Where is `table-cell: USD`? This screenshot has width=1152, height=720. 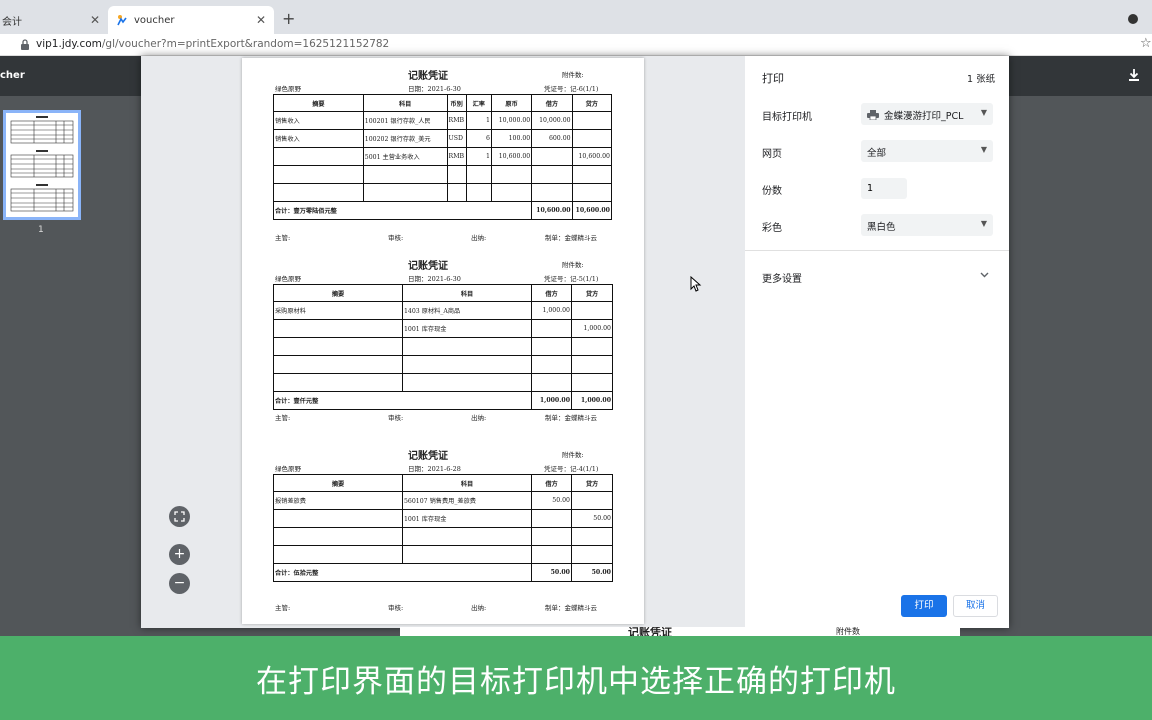
table-cell: USD is located at coordinates (456, 138).